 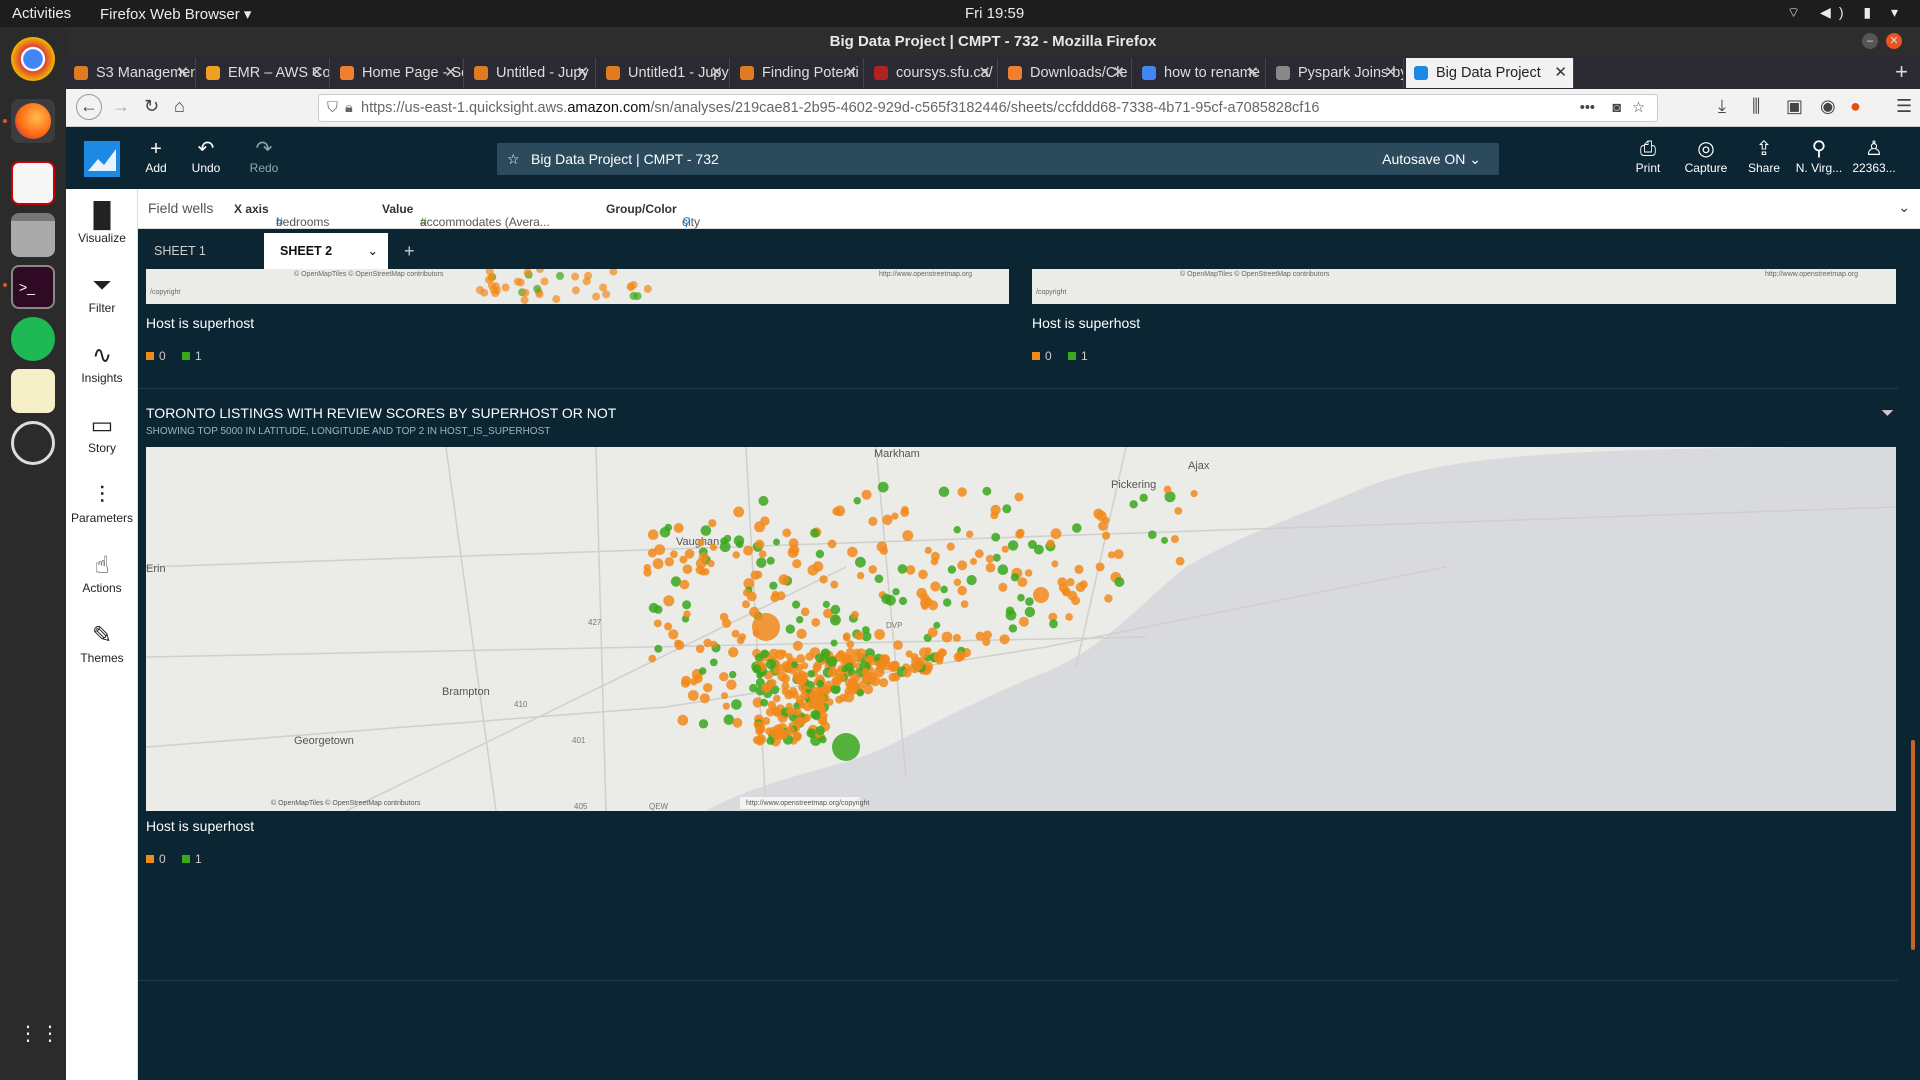 I want to click on visualize-button: ▐▌ Visualize, so click(x=102, y=223).